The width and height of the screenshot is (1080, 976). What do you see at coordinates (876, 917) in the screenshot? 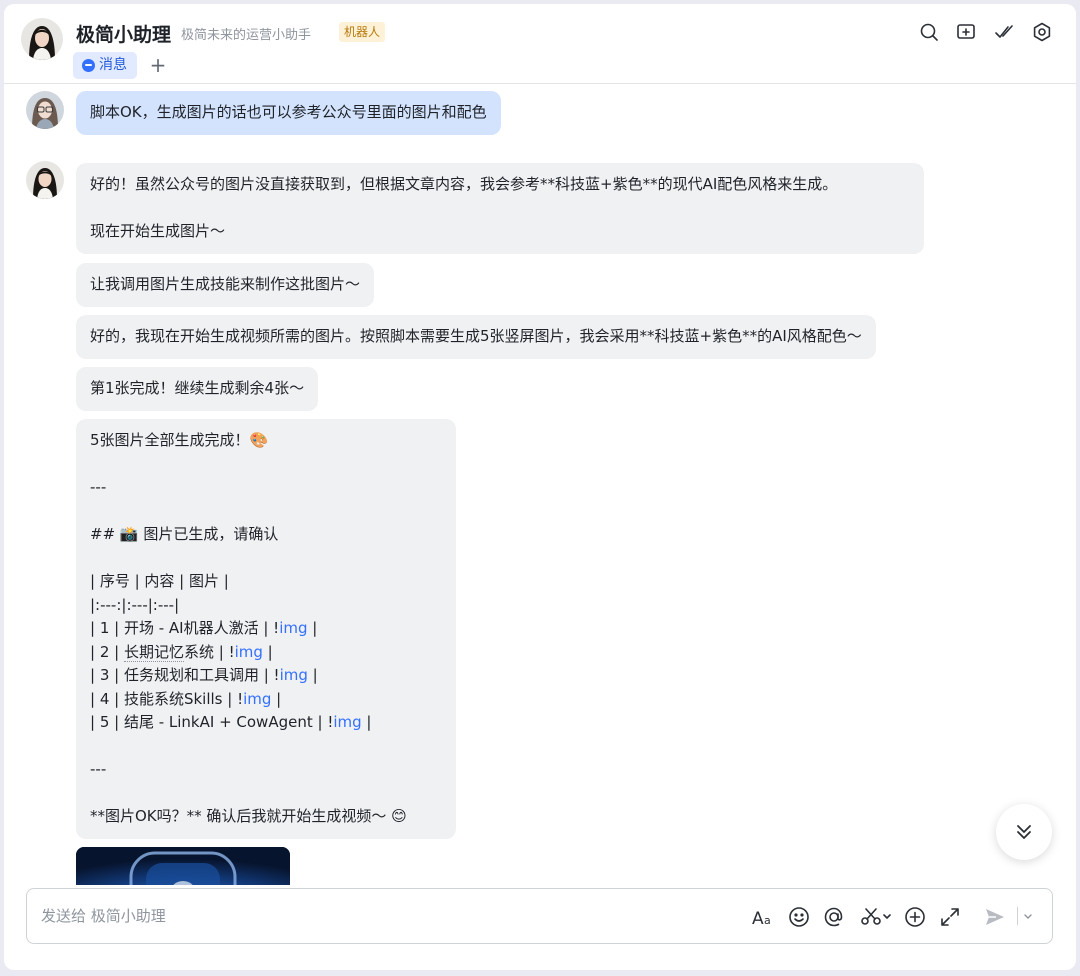
I see `scissors-icon` at bounding box center [876, 917].